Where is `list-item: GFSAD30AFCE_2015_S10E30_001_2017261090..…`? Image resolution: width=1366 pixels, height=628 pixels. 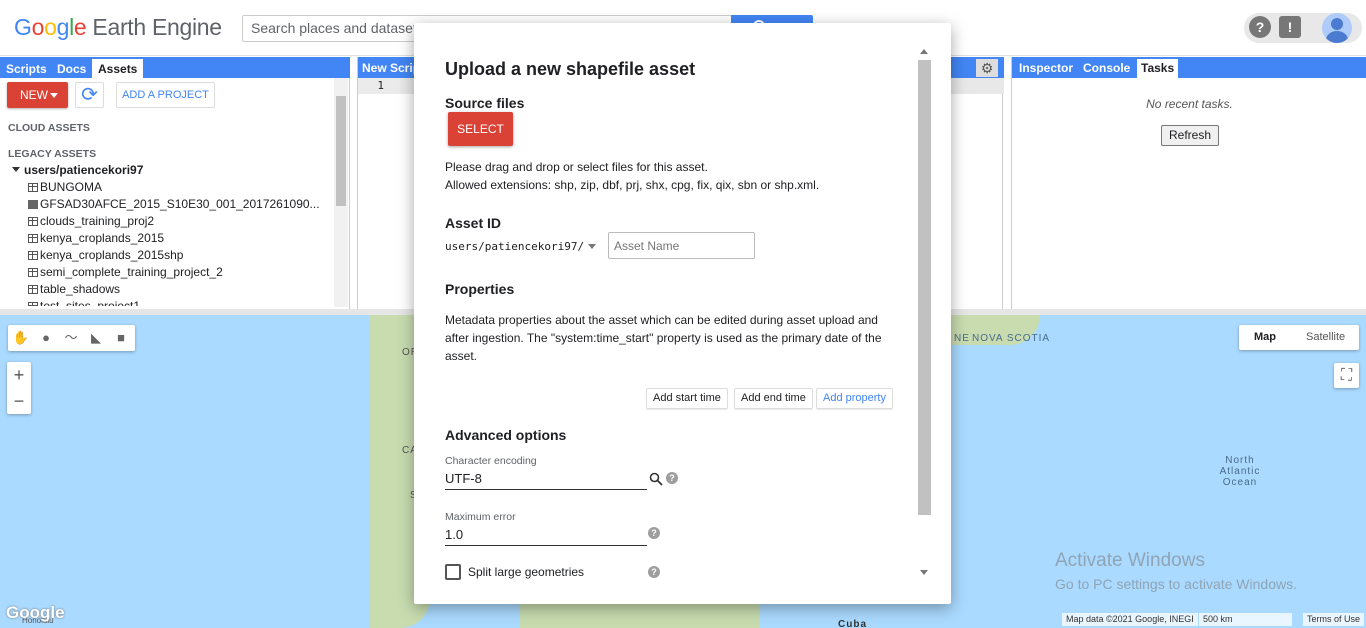 list-item: GFSAD30AFCE_2015_S10E30_001_2017261090..… is located at coordinates (178, 205).